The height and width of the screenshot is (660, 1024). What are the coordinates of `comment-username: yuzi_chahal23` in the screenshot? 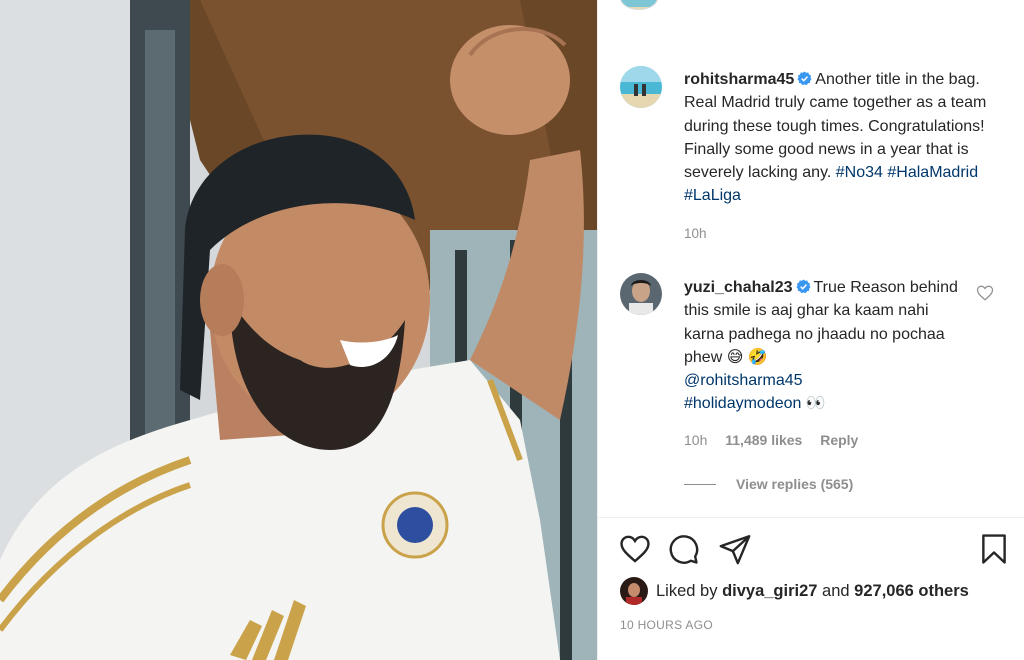 It's located at (738, 287).